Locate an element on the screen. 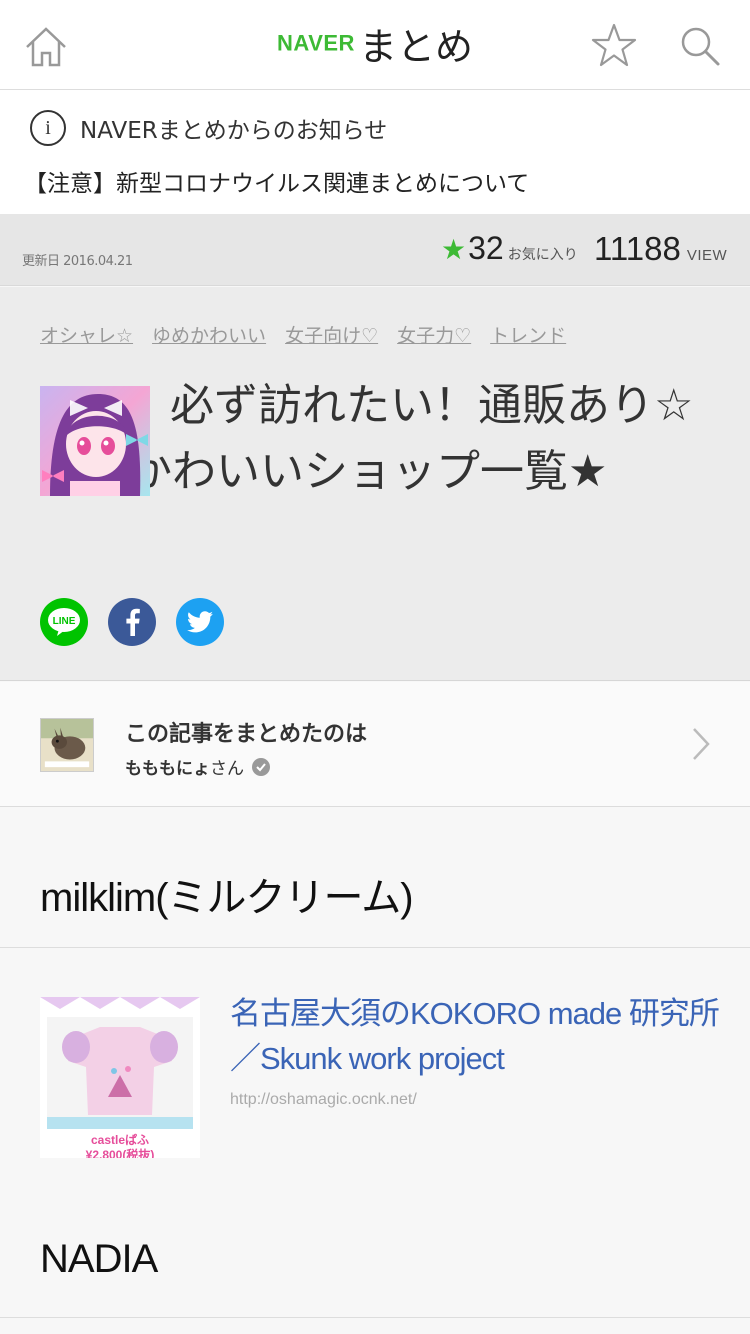 Image resolution: width=750 pixels, height=1334 pixels. section-title: milklim(ミルクリーム) is located at coordinates (227, 898).